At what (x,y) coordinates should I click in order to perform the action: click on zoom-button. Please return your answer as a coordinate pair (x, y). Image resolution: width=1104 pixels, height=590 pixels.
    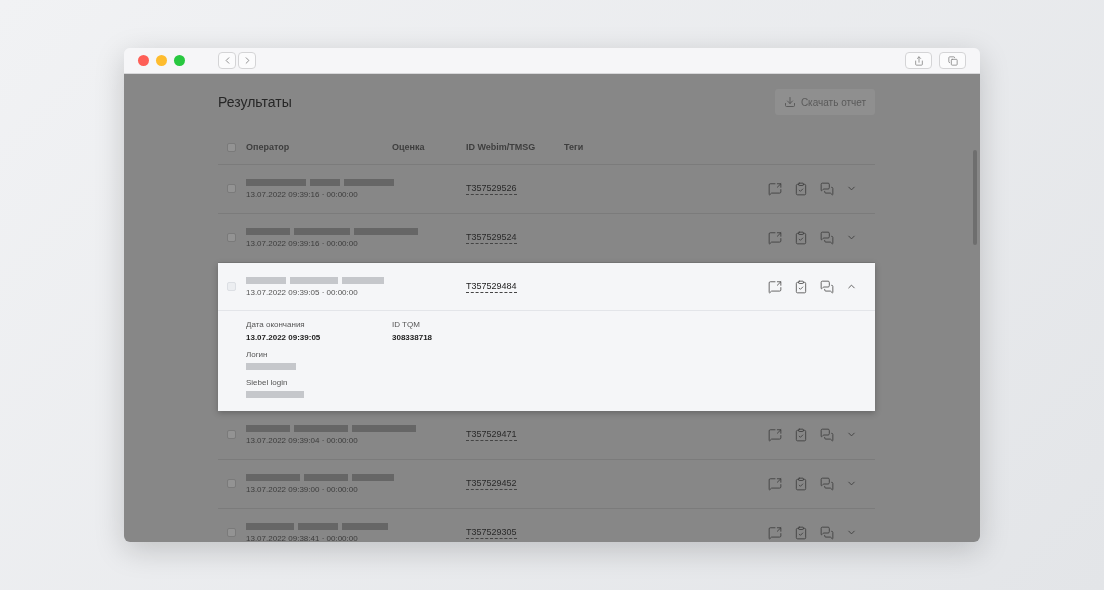
    Looking at the image, I should click on (179, 60).